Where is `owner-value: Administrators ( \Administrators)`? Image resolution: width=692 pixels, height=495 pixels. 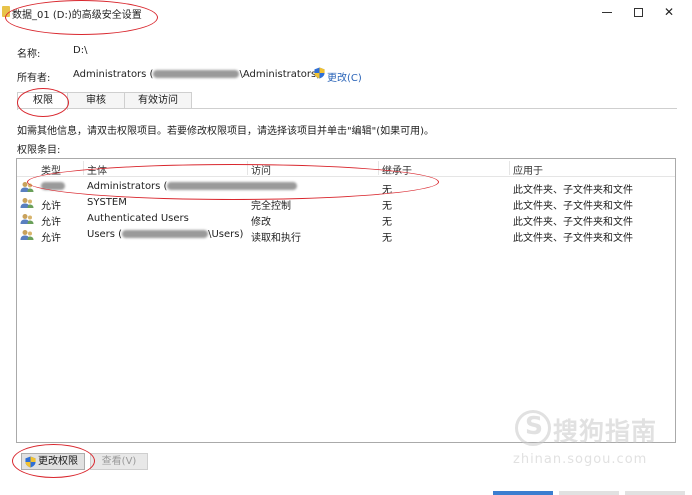 owner-value: Administrators ( \Administrators) is located at coordinates (196, 74).